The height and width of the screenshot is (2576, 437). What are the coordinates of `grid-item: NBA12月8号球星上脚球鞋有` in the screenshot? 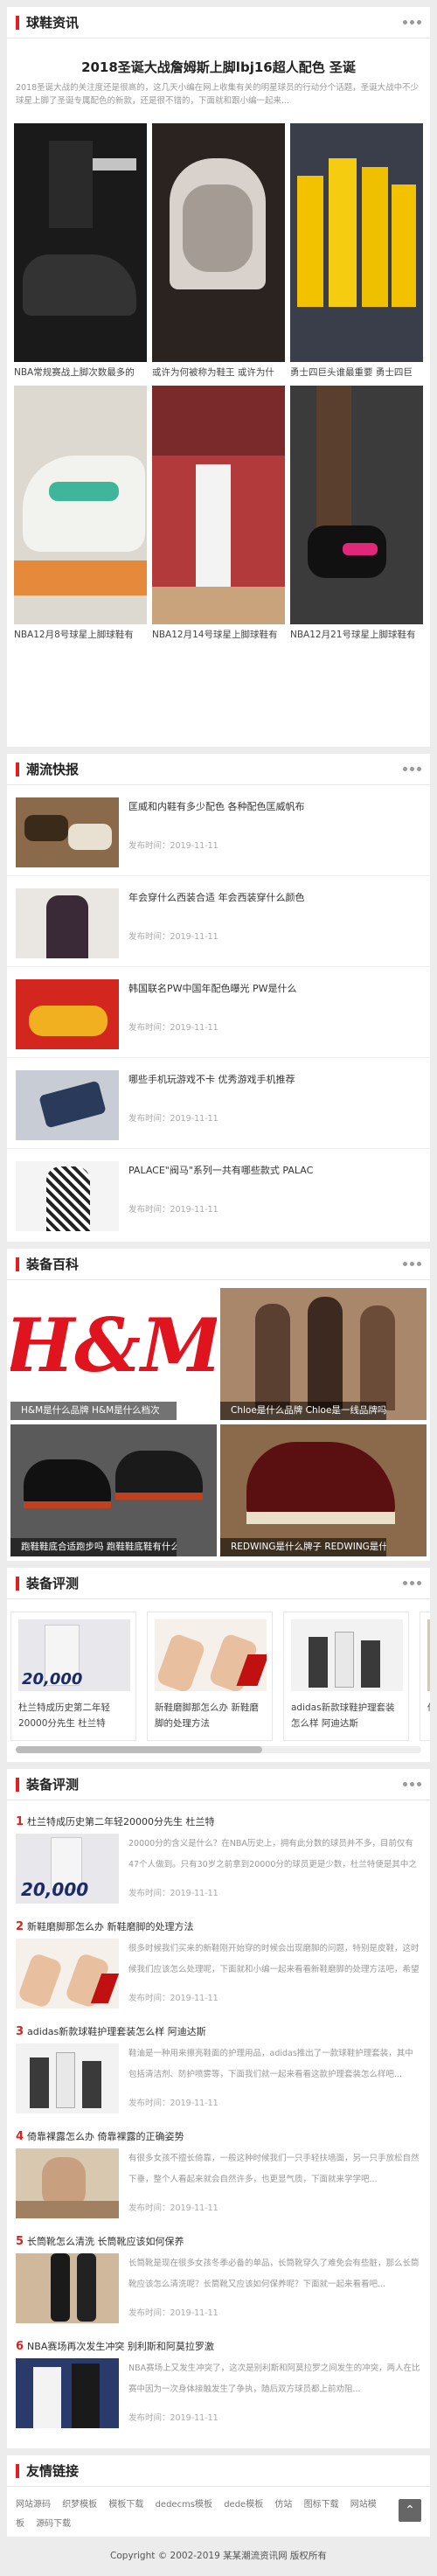 It's located at (80, 515).